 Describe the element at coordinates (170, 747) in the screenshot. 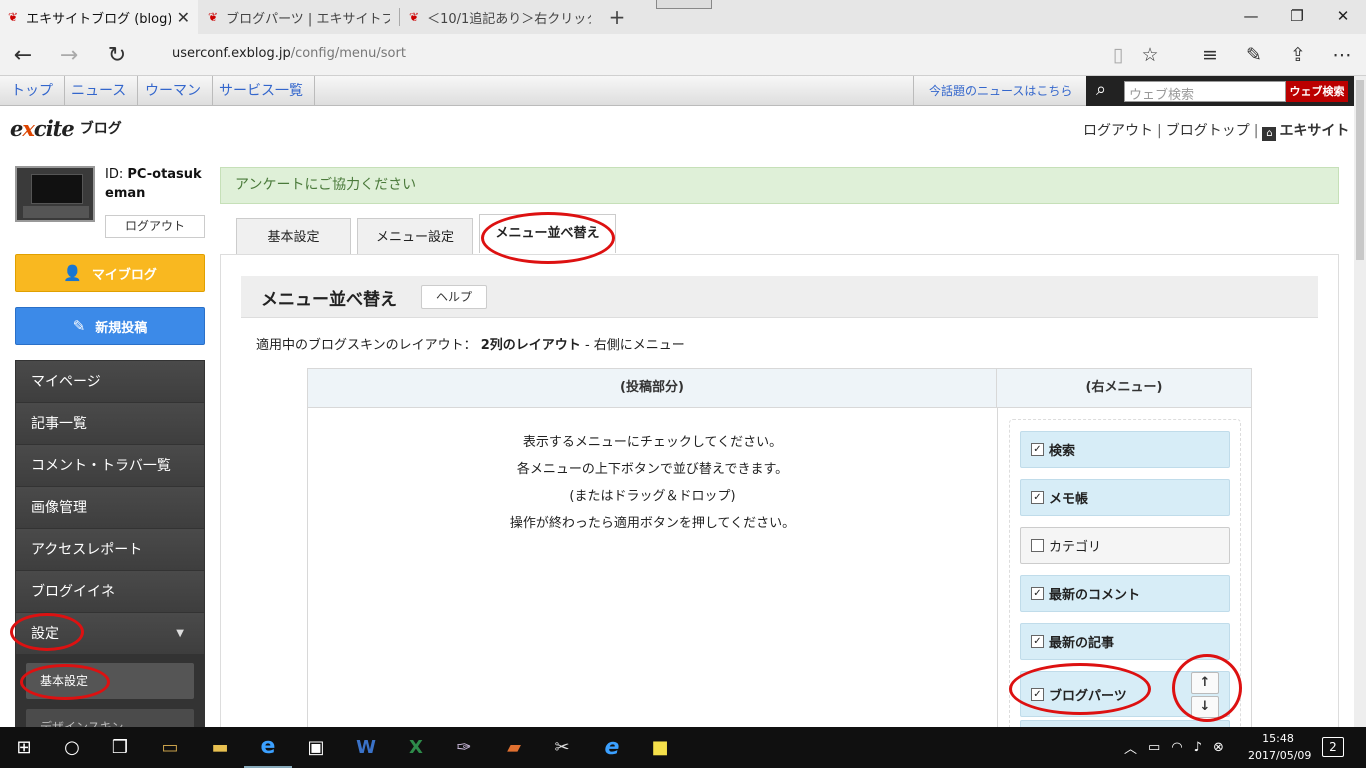

I see `explorer-app-icon: ▭` at that location.